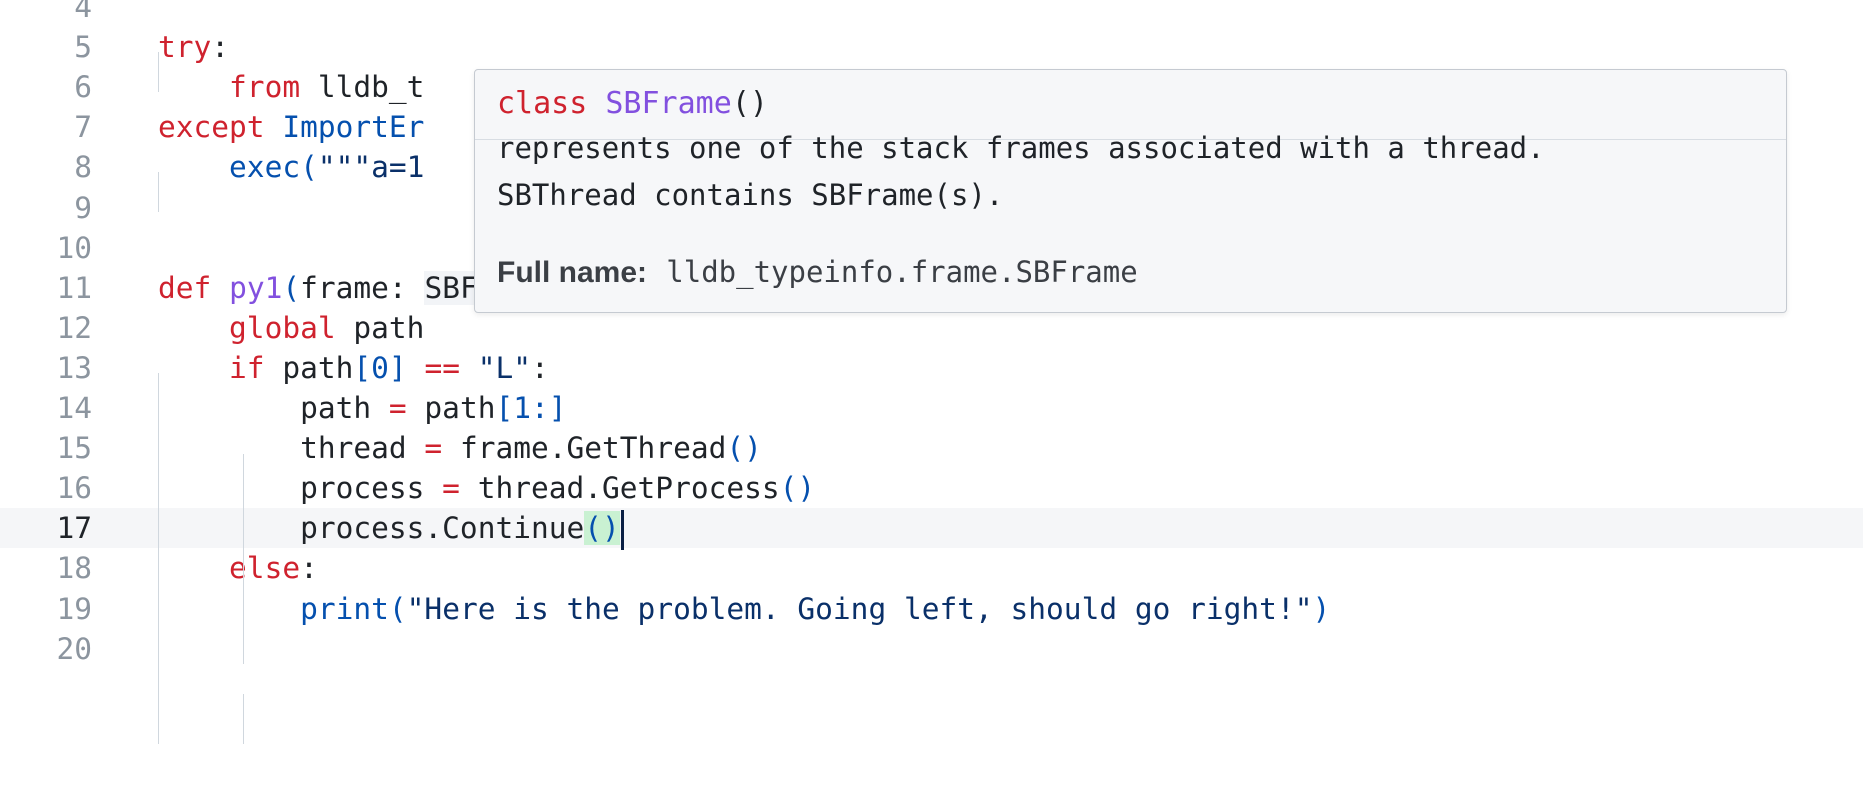 The height and width of the screenshot is (801, 1863). Describe the element at coordinates (74, 648) in the screenshot. I see `line-number: 20` at that location.